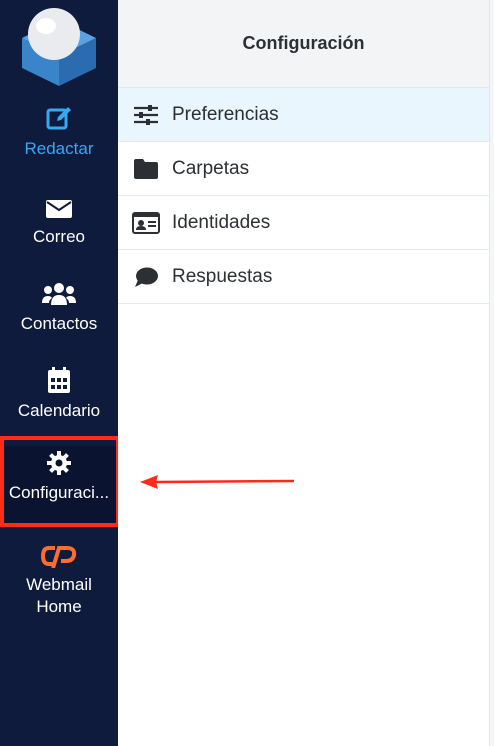 This screenshot has width=494, height=746. I want to click on speech-bubble-icon, so click(146, 277).